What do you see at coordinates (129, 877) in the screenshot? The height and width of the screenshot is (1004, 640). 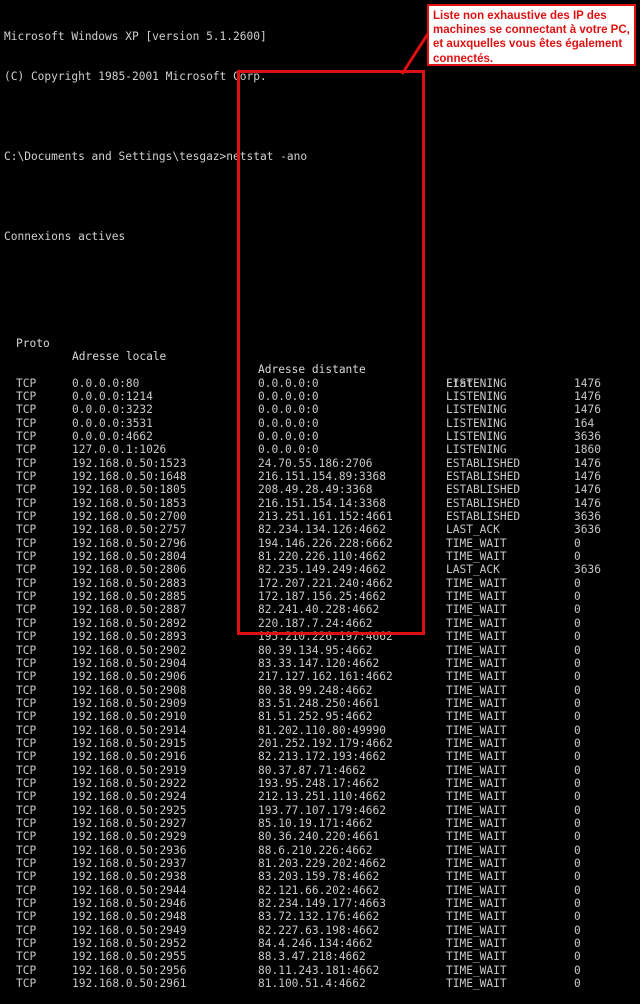 I see `cell-local-address: 192.168.0.50:2938` at bounding box center [129, 877].